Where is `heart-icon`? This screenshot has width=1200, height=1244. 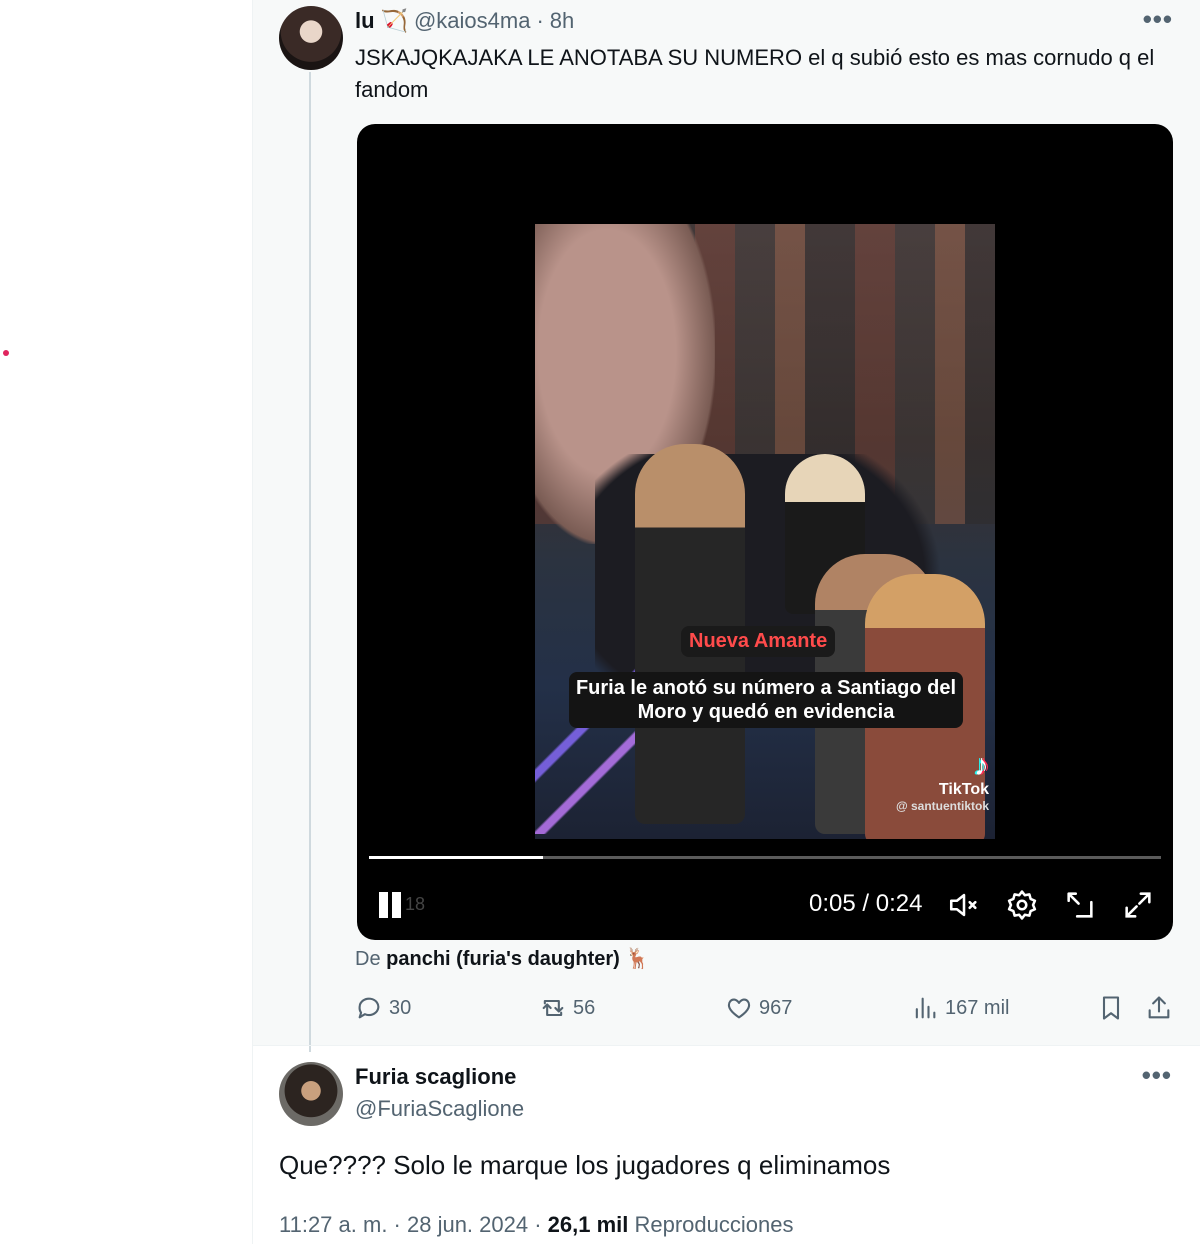
heart-icon is located at coordinates (739, 1008).